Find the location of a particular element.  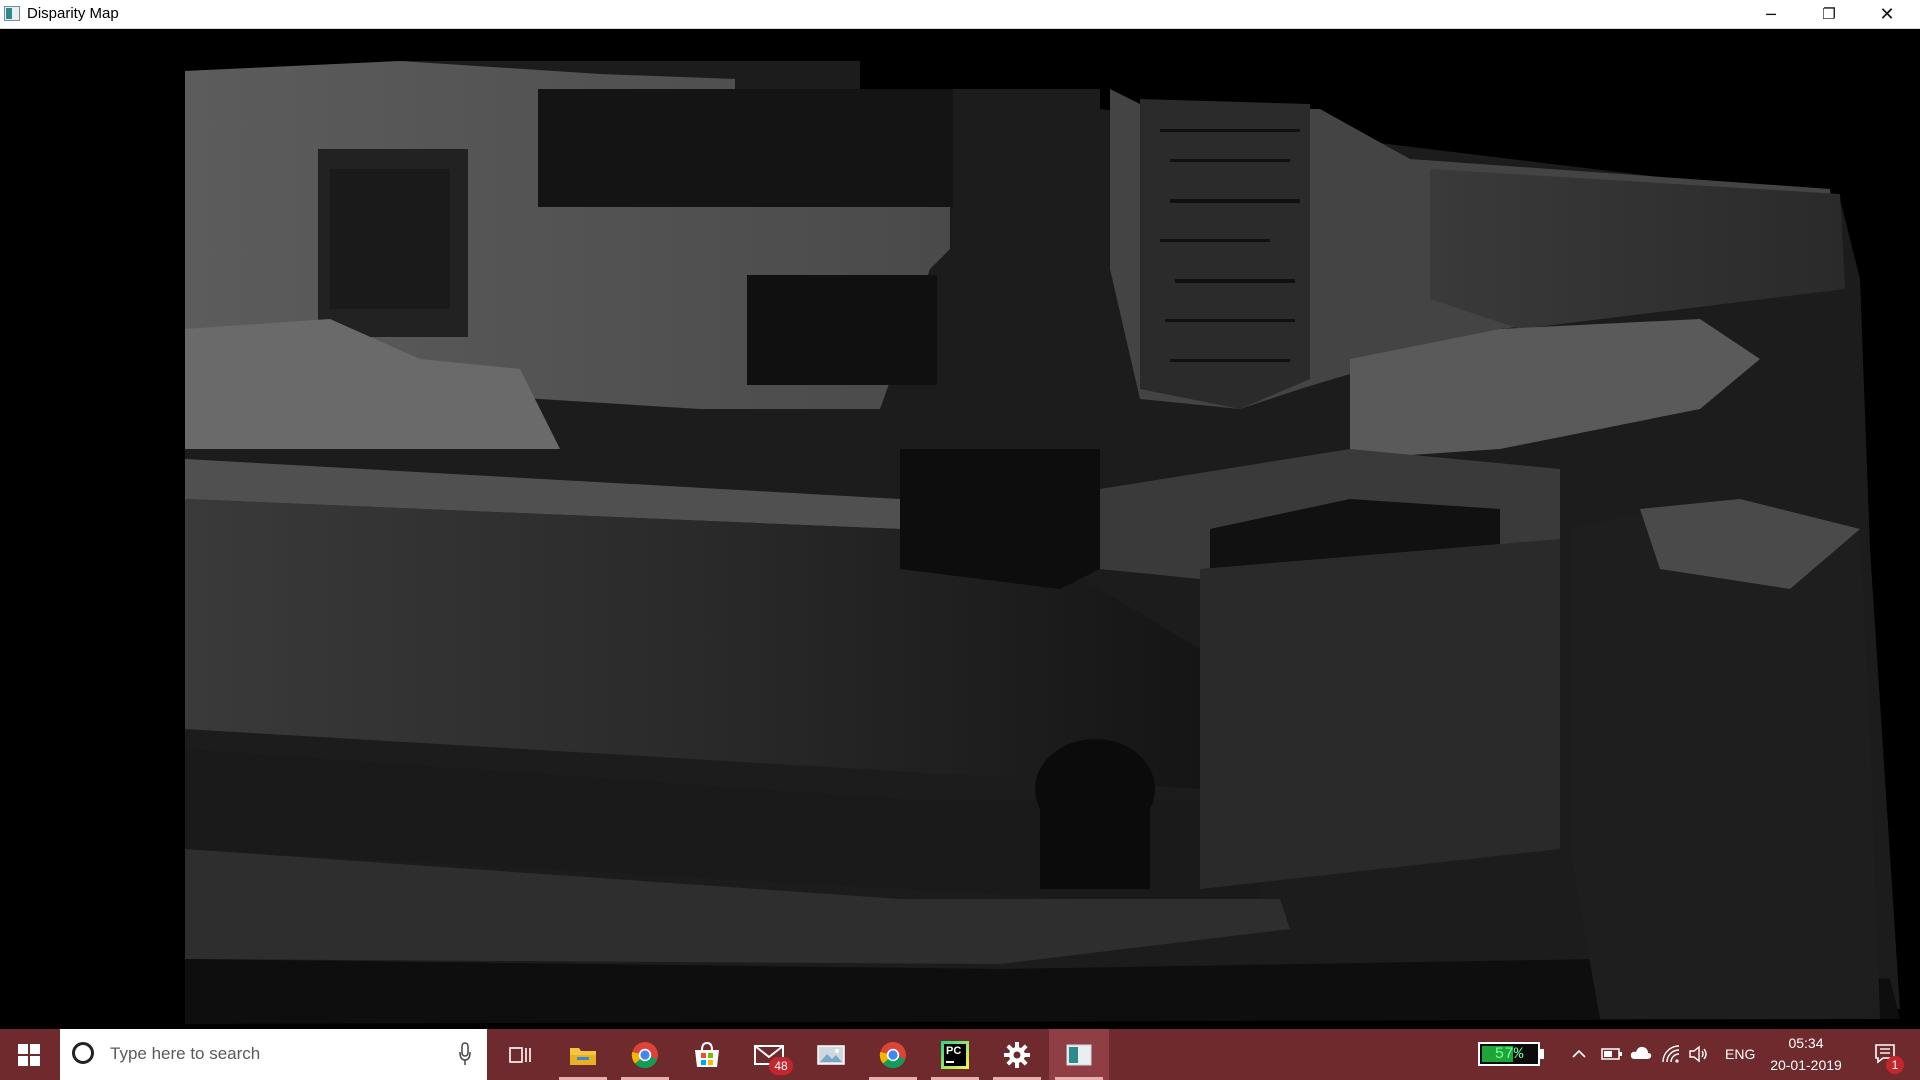

store-button is located at coordinates (707, 1054).